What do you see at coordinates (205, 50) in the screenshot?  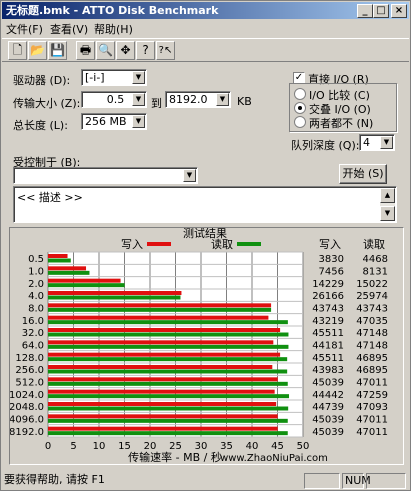 I see `toolbar: 🗋 📂 💾 🖶 🔍 ✥ ? ?↖` at bounding box center [205, 50].